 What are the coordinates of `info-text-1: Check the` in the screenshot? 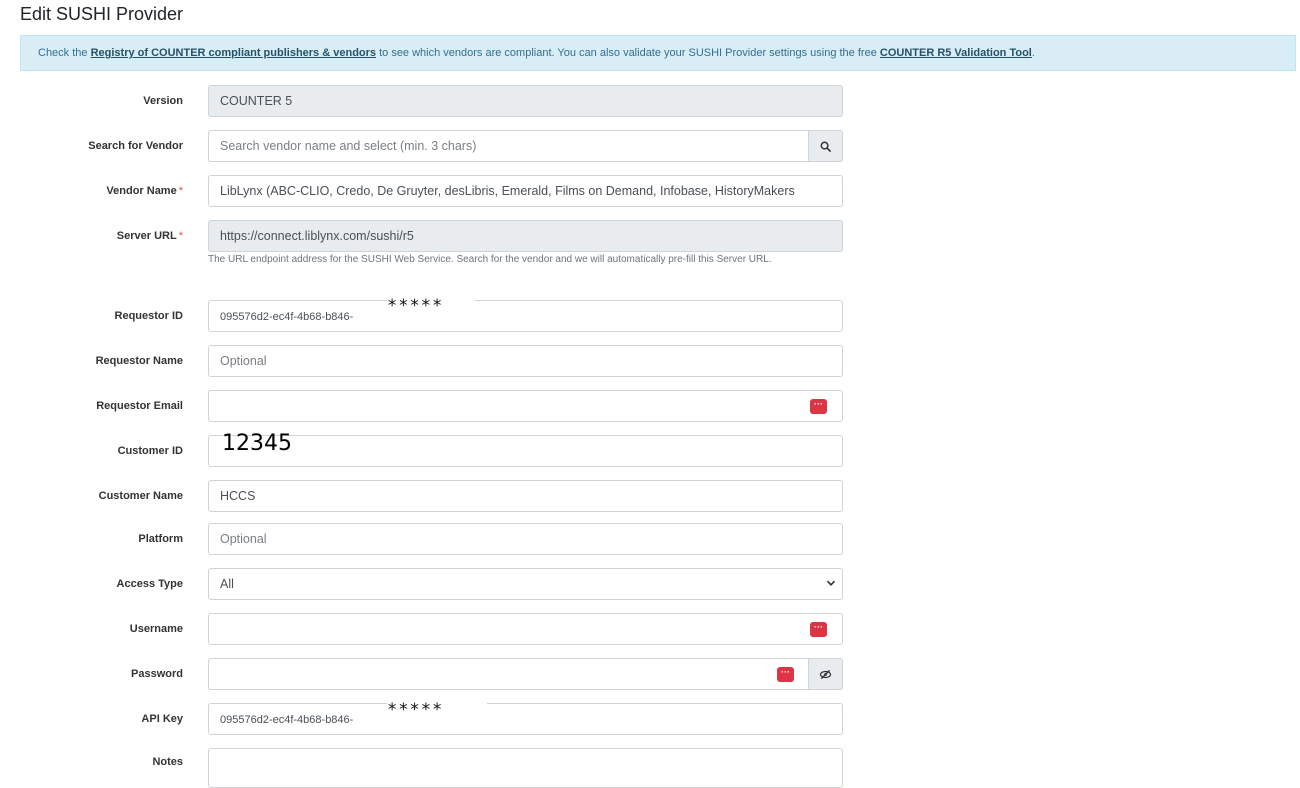 It's located at (64, 53).